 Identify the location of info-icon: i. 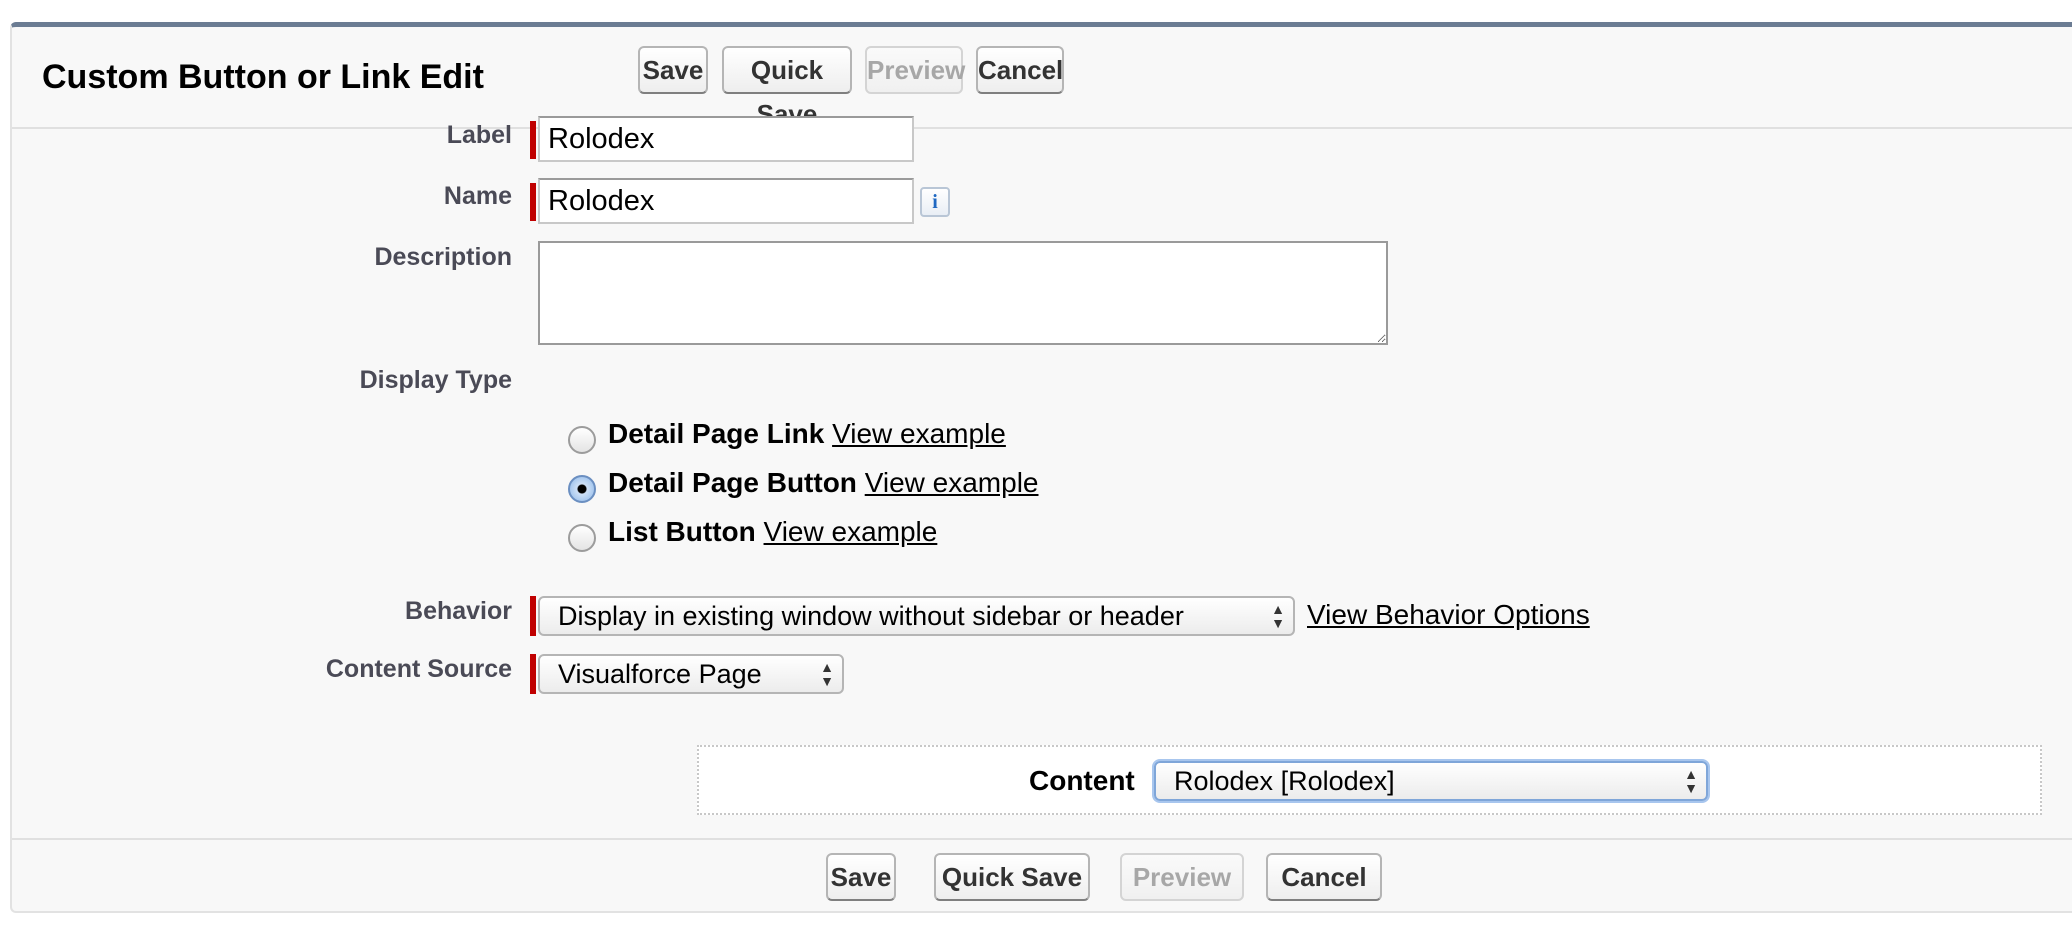
(935, 202).